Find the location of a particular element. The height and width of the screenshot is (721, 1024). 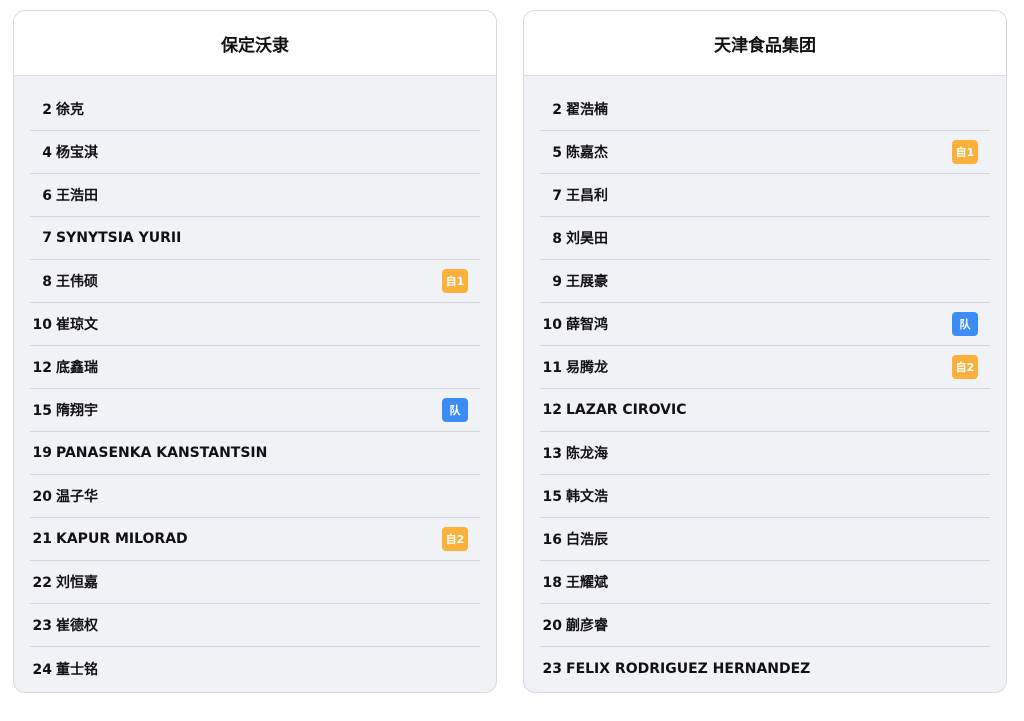

player-row: 7 SYNYTSIA YURII is located at coordinates (255, 238).